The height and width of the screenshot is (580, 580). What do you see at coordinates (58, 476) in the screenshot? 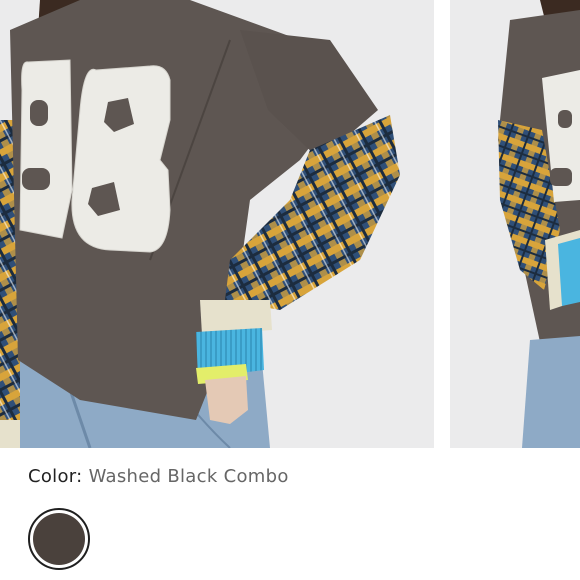
I see `color-label: Color:` at bounding box center [58, 476].